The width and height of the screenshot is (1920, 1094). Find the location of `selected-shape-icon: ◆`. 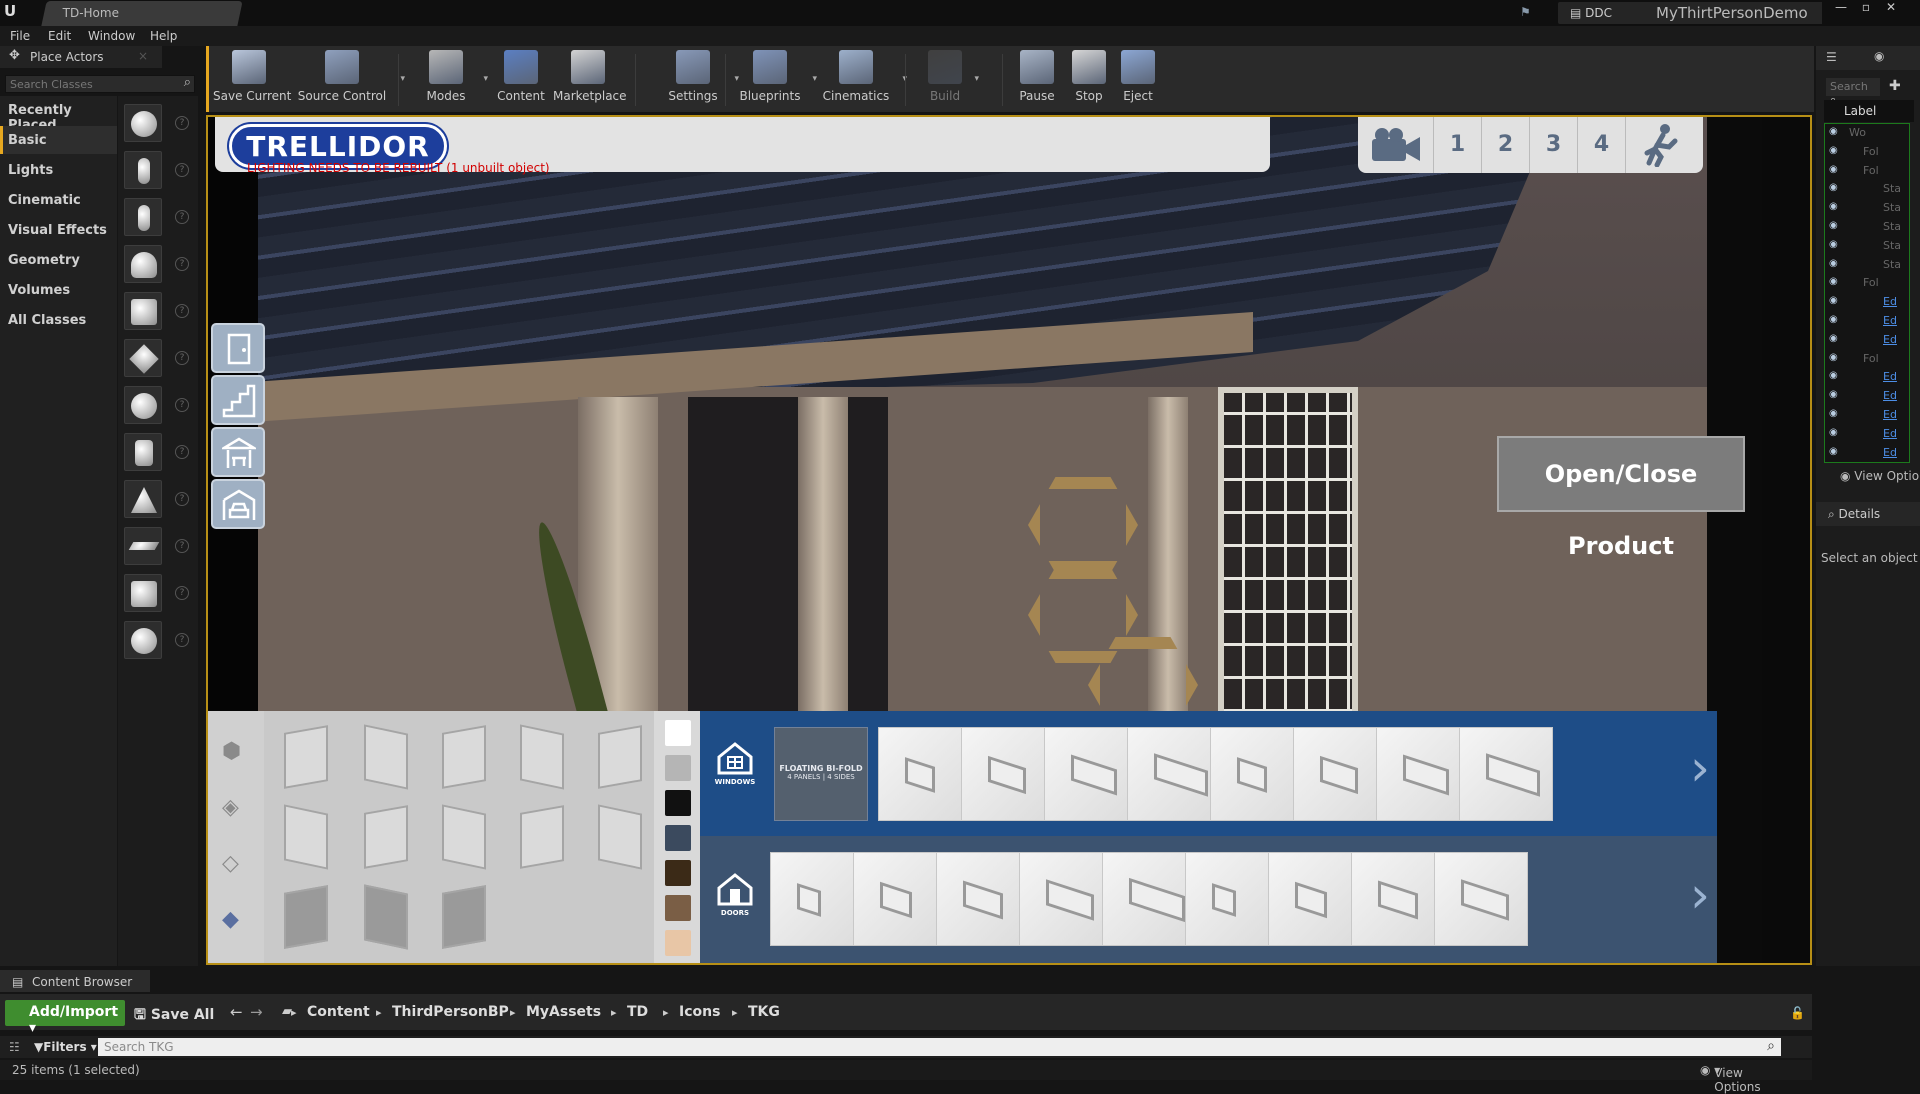

selected-shape-icon: ◆ is located at coordinates (235, 920).